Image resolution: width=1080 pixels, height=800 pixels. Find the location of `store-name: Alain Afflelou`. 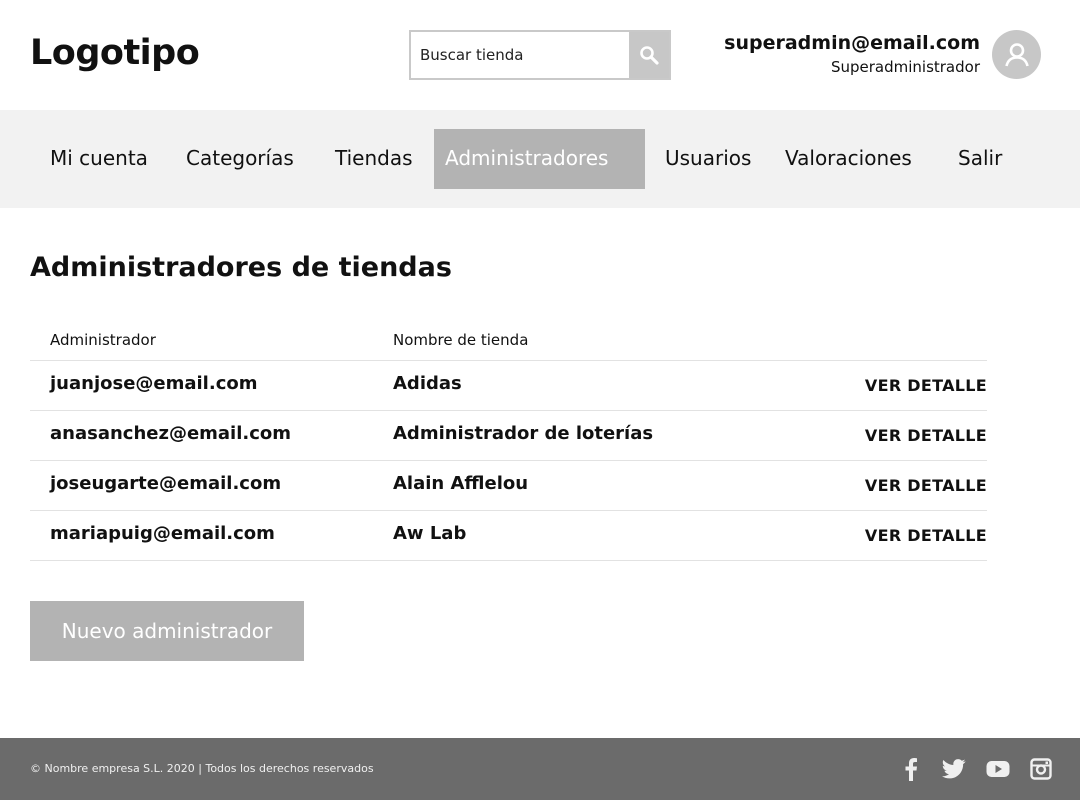

store-name: Alain Afflelou is located at coordinates (461, 483).